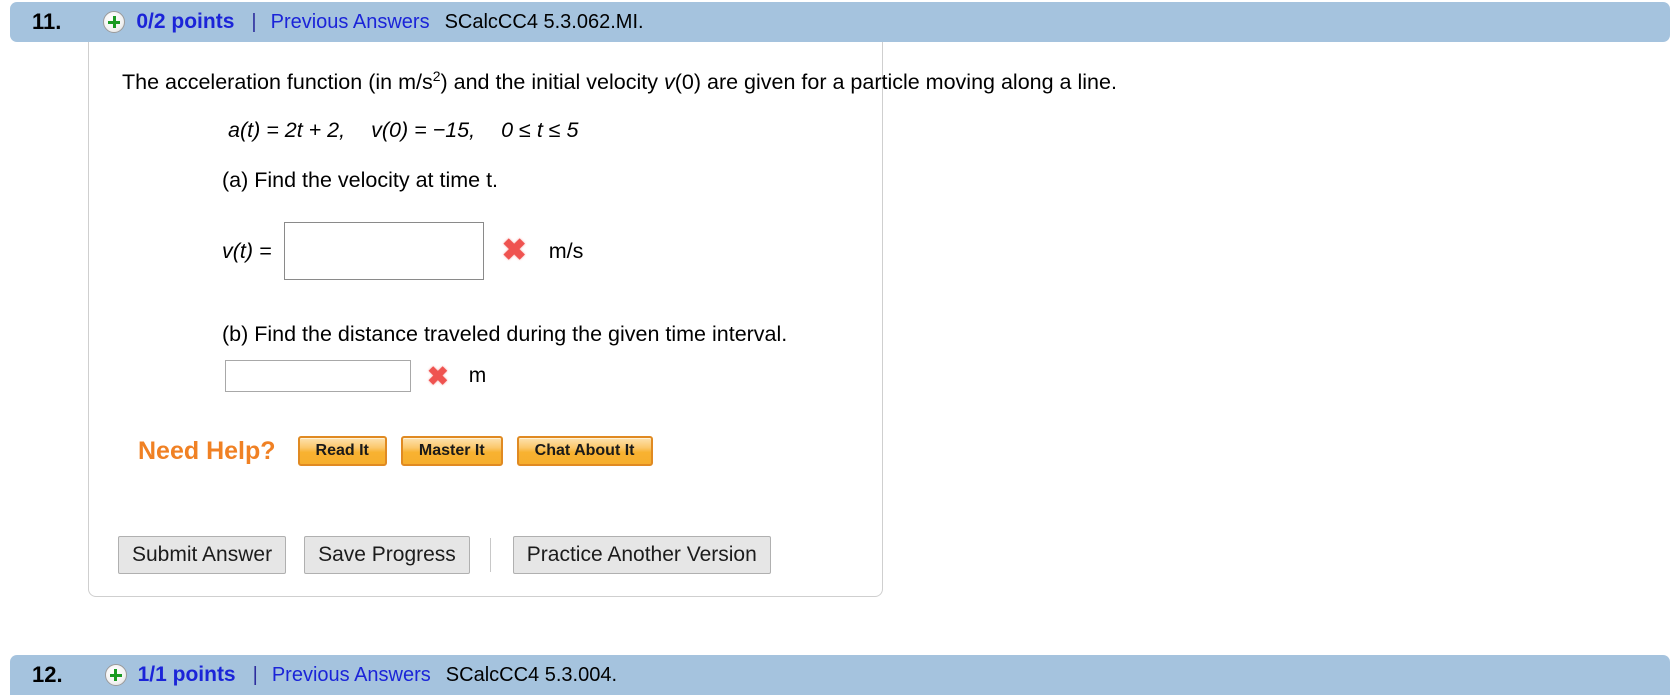 This screenshot has width=1678, height=695. What do you see at coordinates (114, 22) in the screenshot?
I see `green-plus-icon` at bounding box center [114, 22].